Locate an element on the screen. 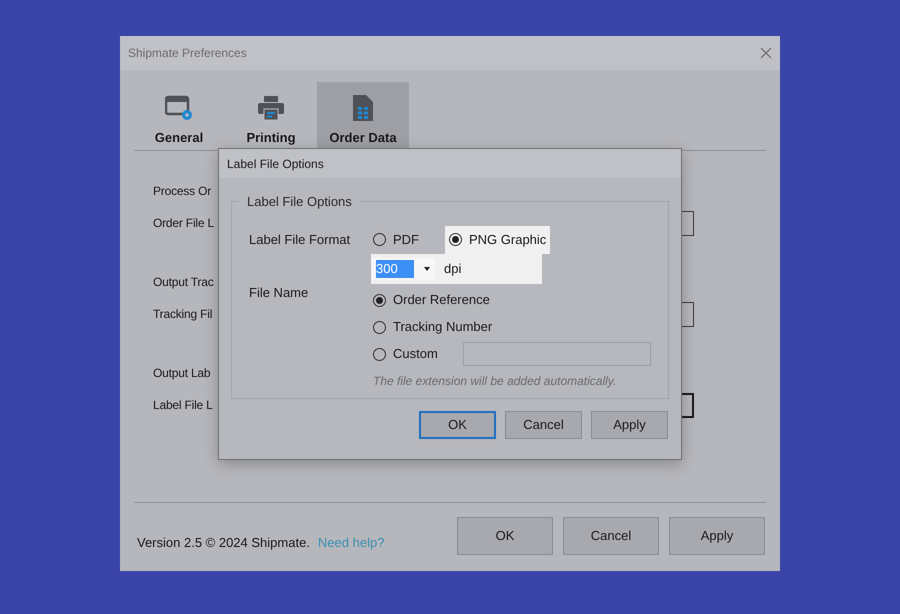 The height and width of the screenshot is (614, 900). setting-label: Tracking Fil is located at coordinates (182, 314).